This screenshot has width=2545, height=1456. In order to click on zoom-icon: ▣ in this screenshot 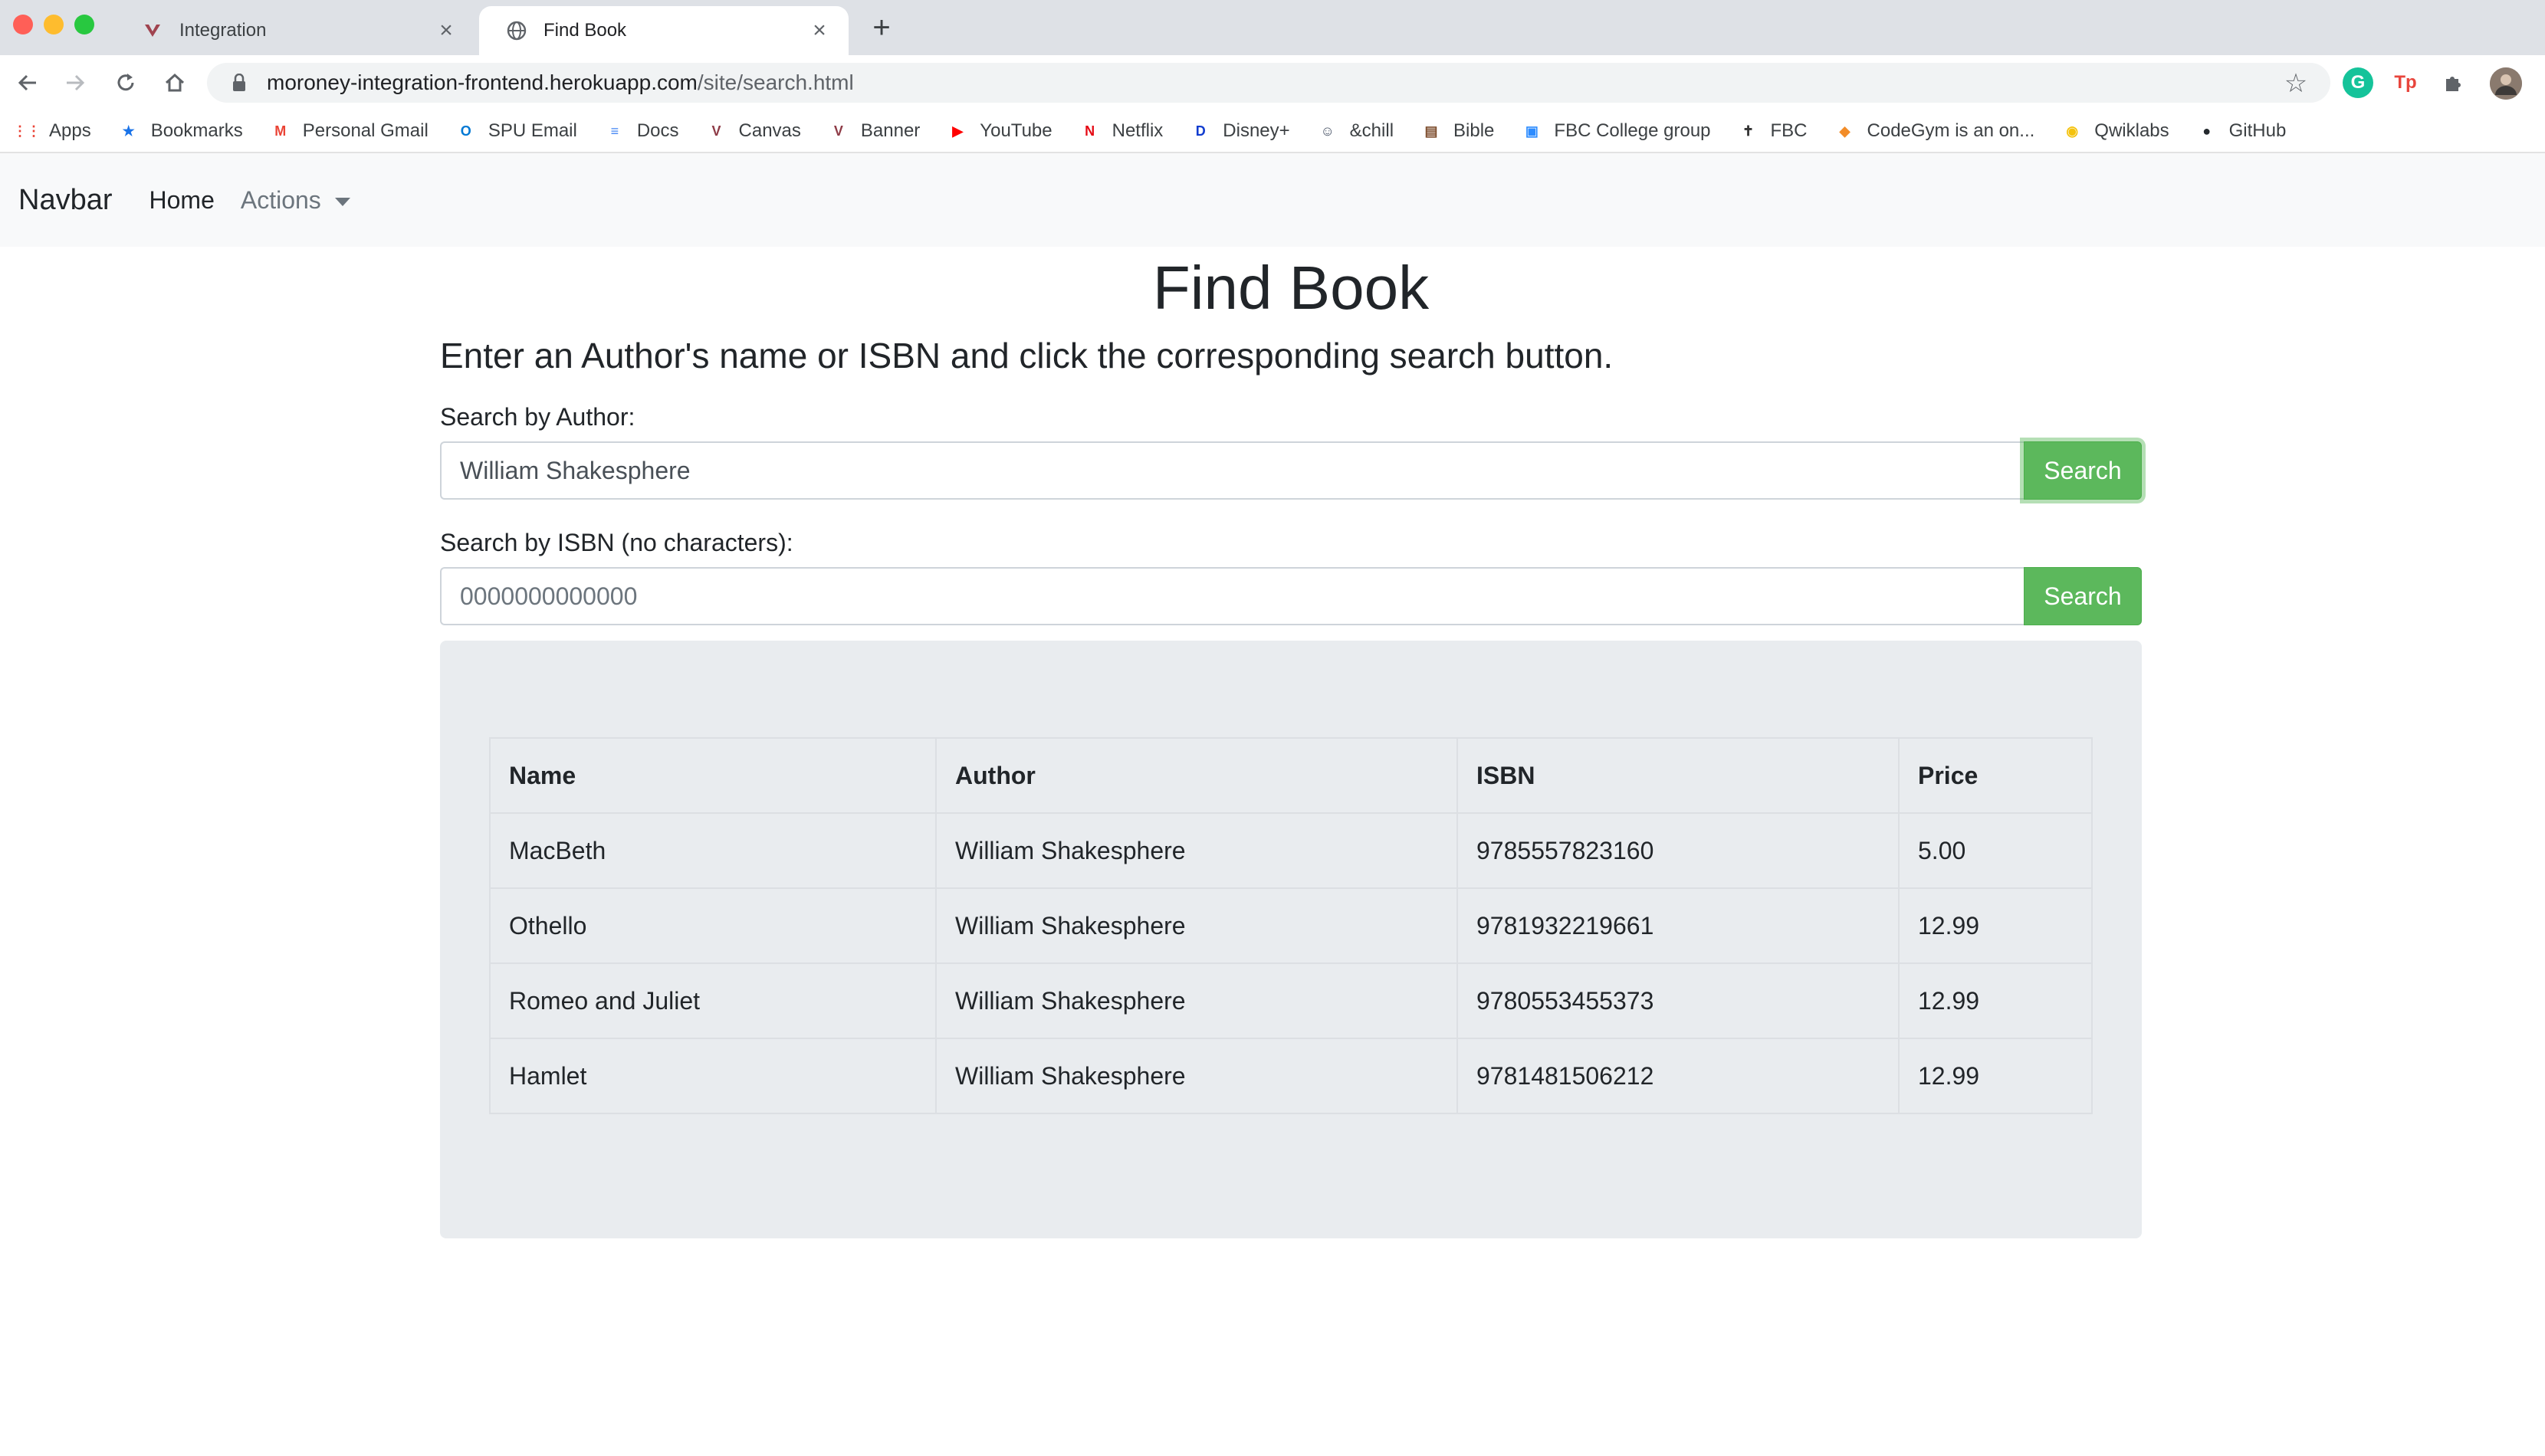, I will do `click(1531, 131)`.